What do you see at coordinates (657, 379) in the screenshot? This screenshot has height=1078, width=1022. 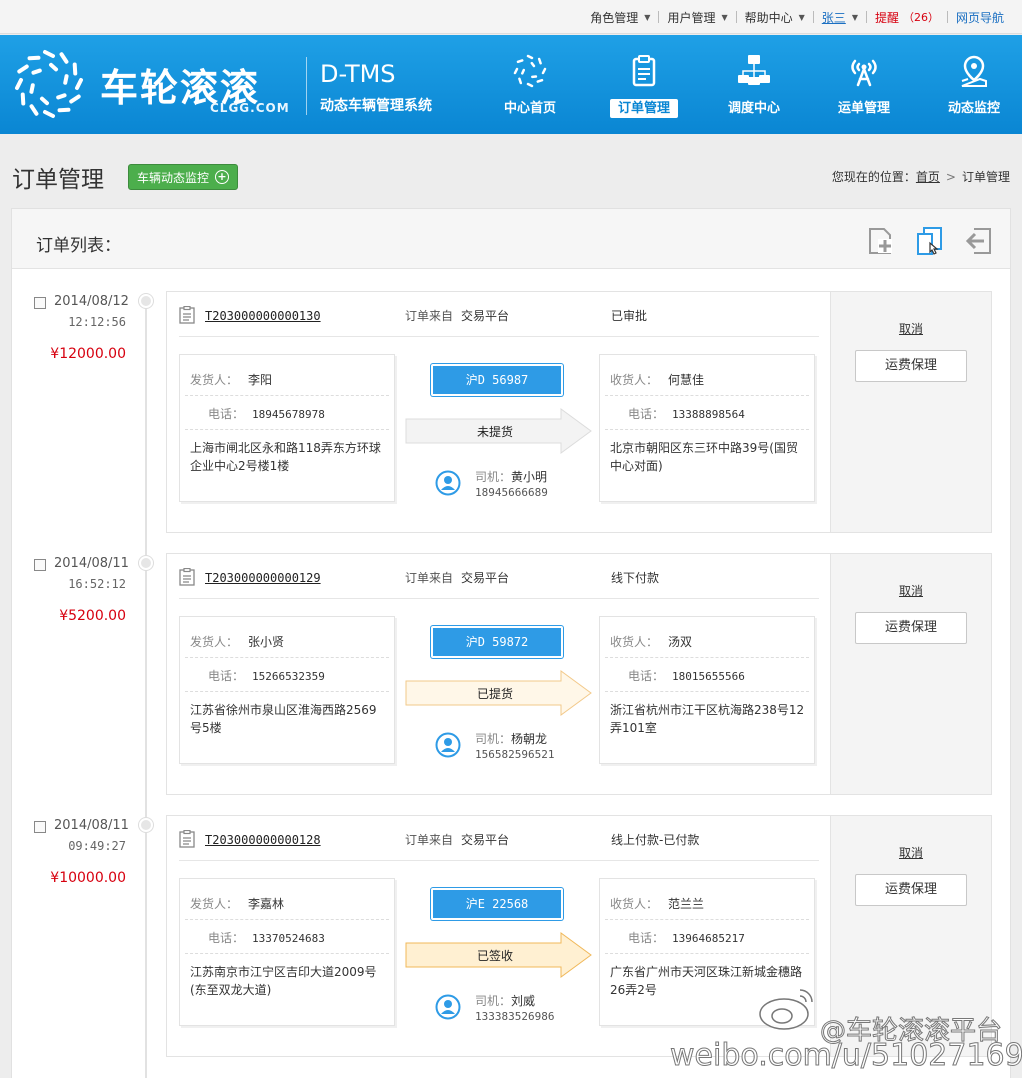 I see `receiver-row: 收货人： 何慧佳` at bounding box center [657, 379].